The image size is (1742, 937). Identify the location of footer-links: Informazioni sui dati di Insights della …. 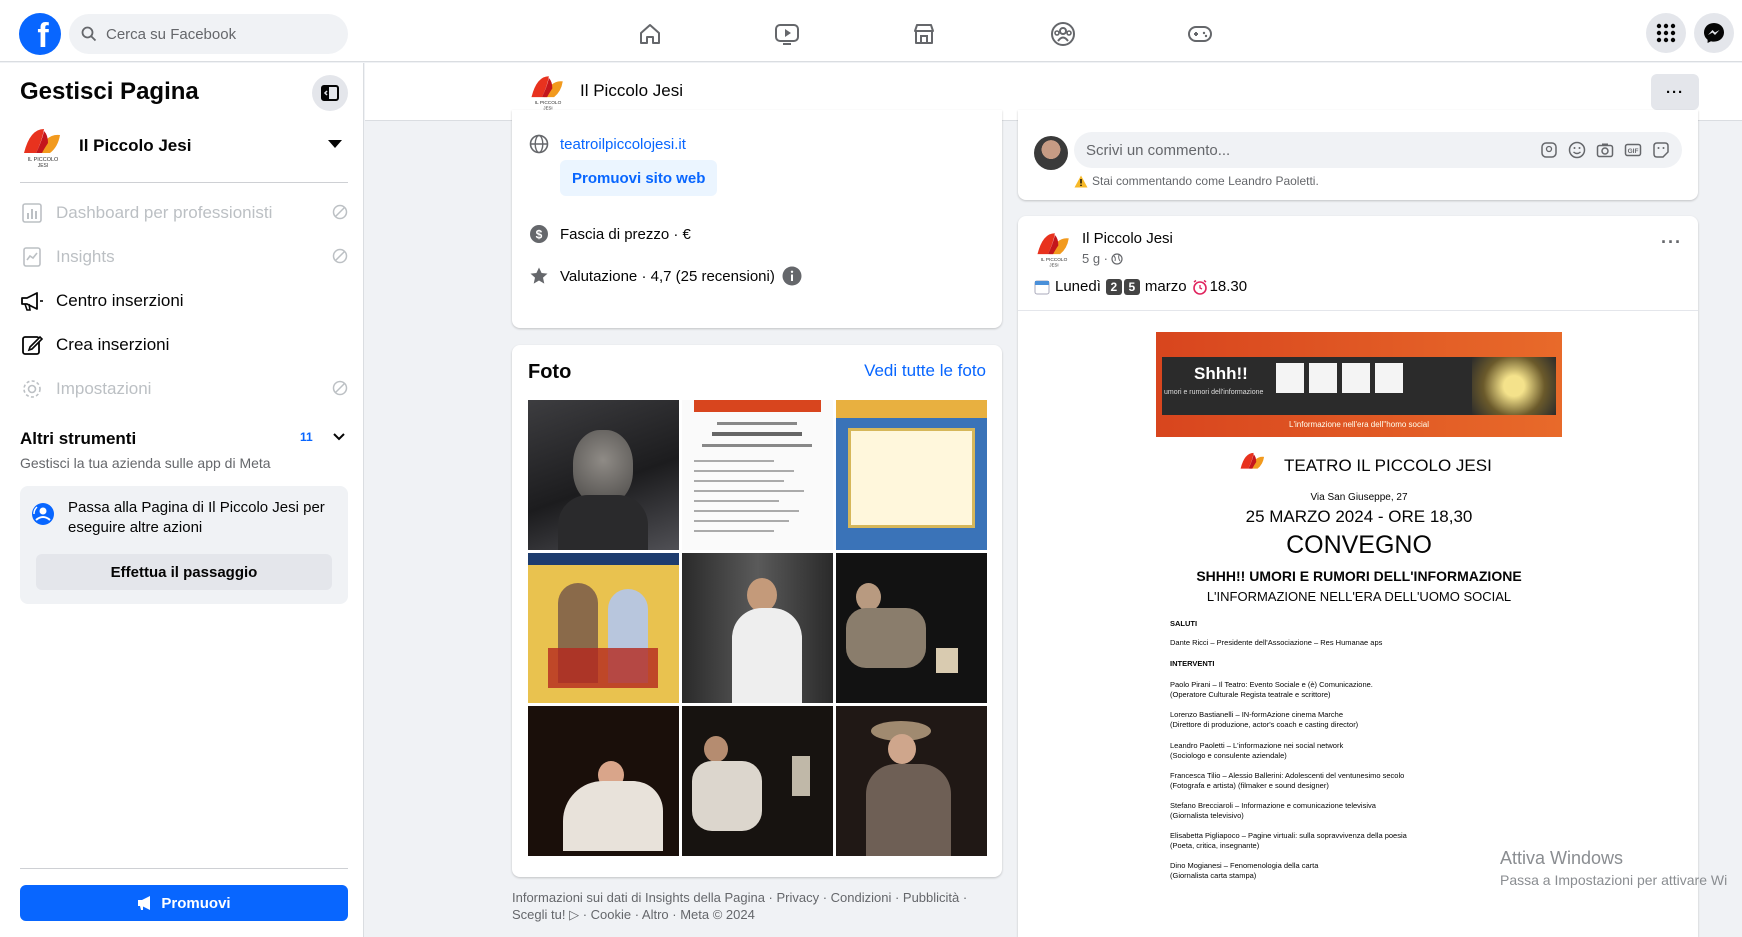
(757, 906).